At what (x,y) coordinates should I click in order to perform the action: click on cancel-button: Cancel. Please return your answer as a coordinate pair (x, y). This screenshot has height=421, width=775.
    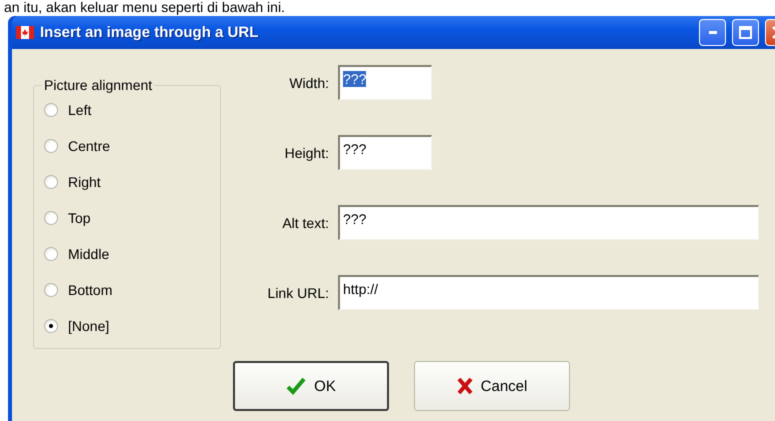
    Looking at the image, I should click on (492, 386).